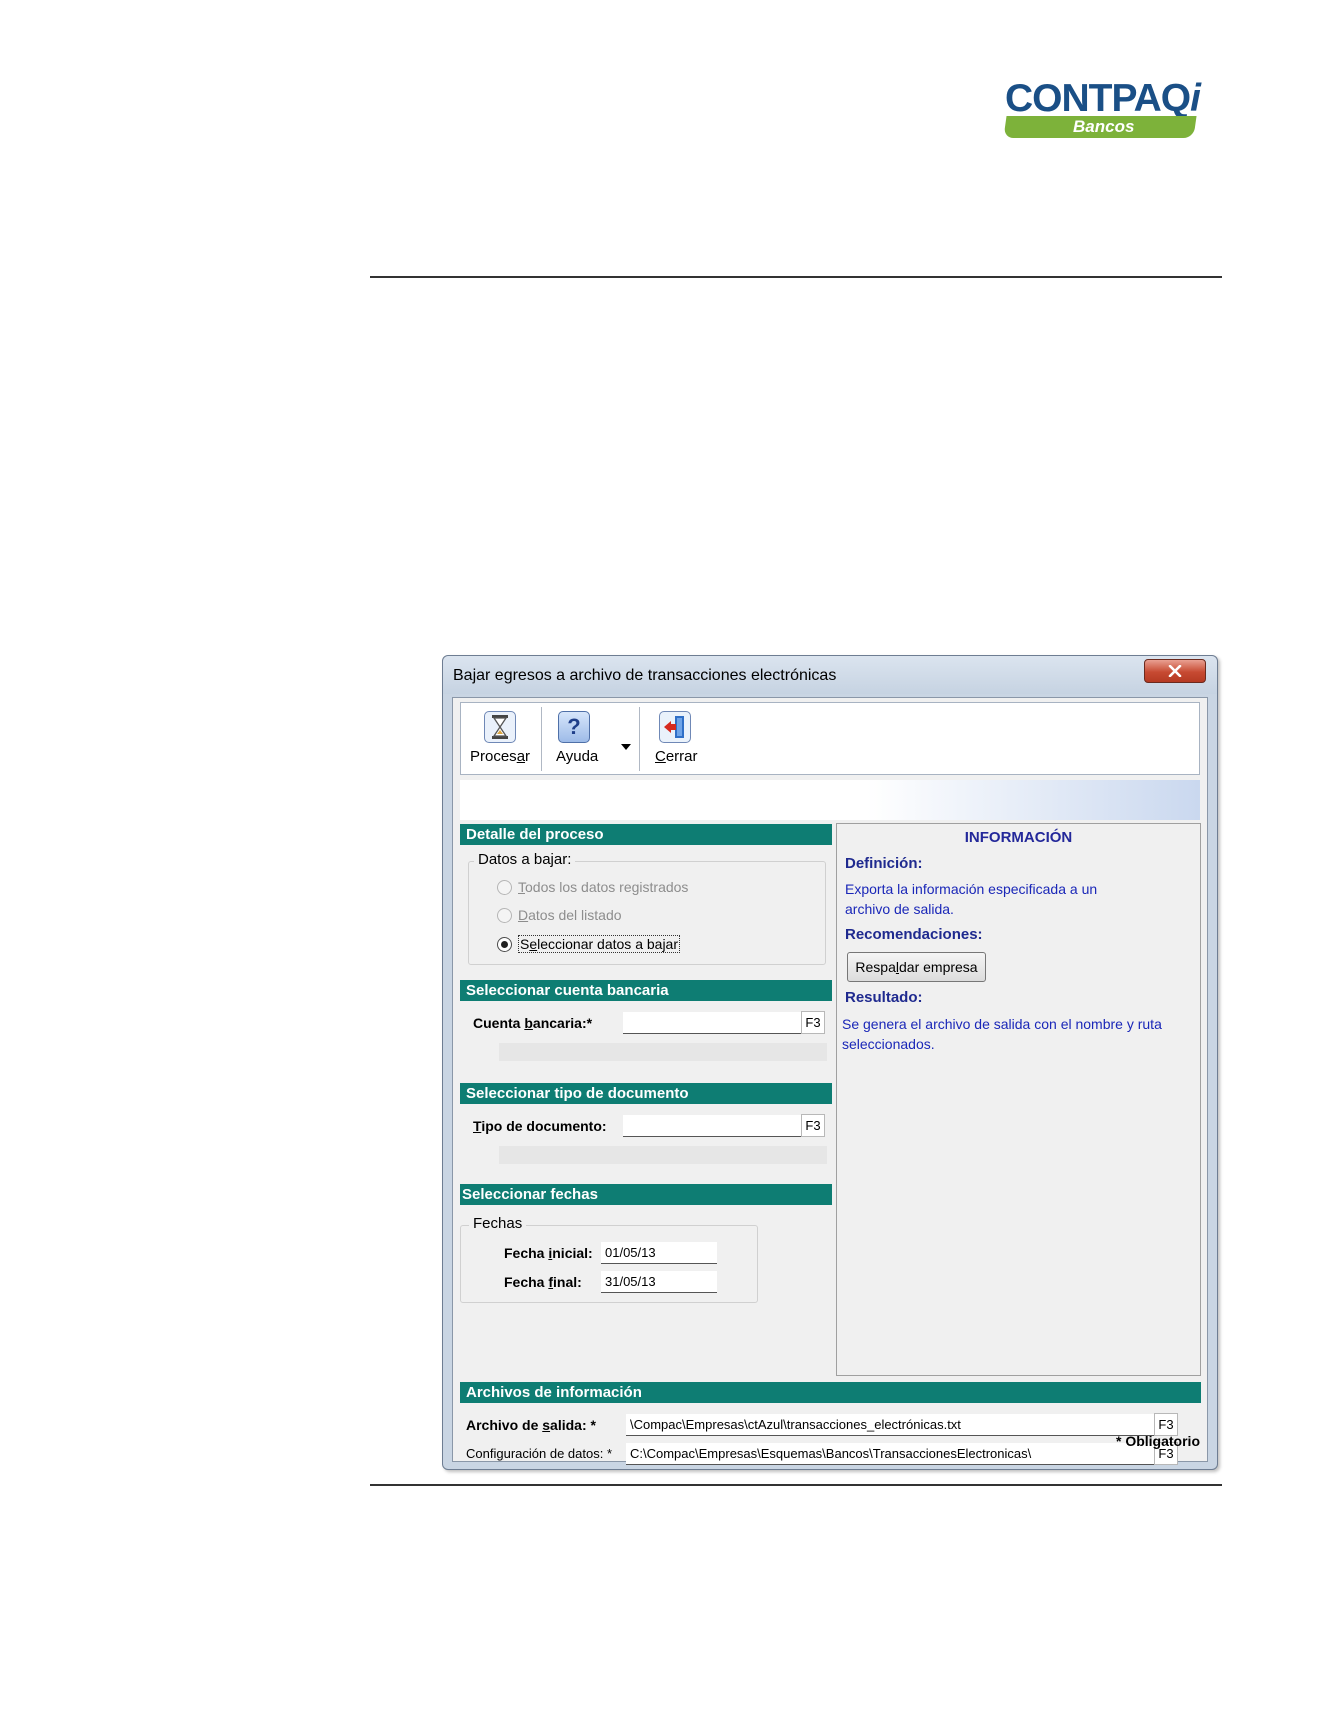 The image size is (1338, 1731). What do you see at coordinates (712, 1023) in the screenshot?
I see `cuenta-bancaria-input` at bounding box center [712, 1023].